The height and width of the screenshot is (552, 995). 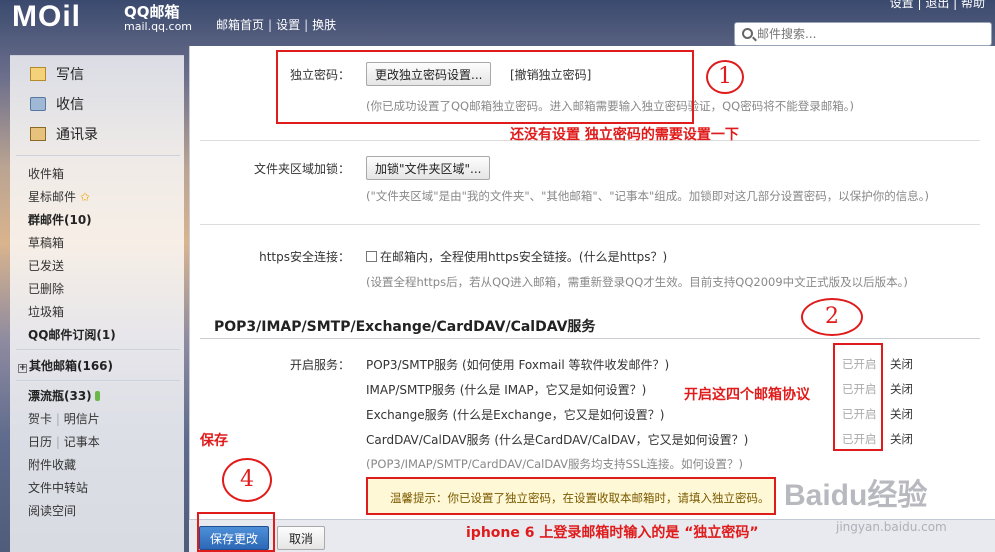 I want to click on app-calendar: 日历, so click(x=40, y=442).